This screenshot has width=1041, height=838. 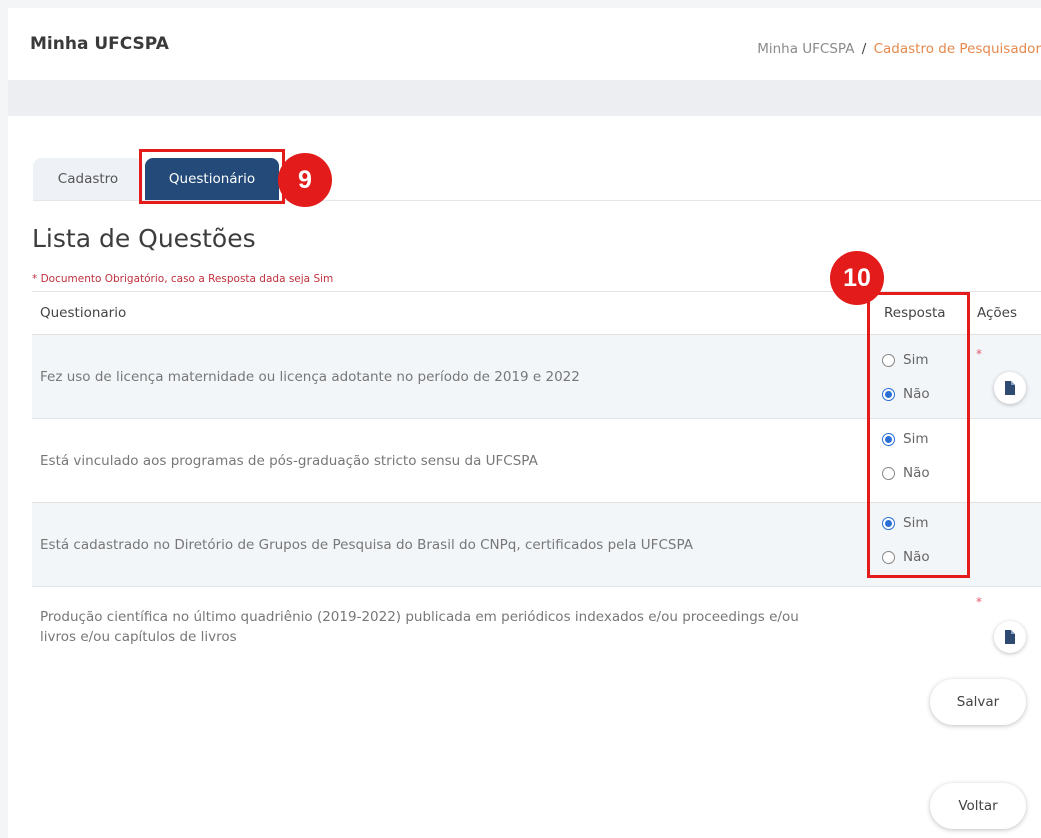 What do you see at coordinates (305, 180) in the screenshot?
I see `callout-badge-9: 9` at bounding box center [305, 180].